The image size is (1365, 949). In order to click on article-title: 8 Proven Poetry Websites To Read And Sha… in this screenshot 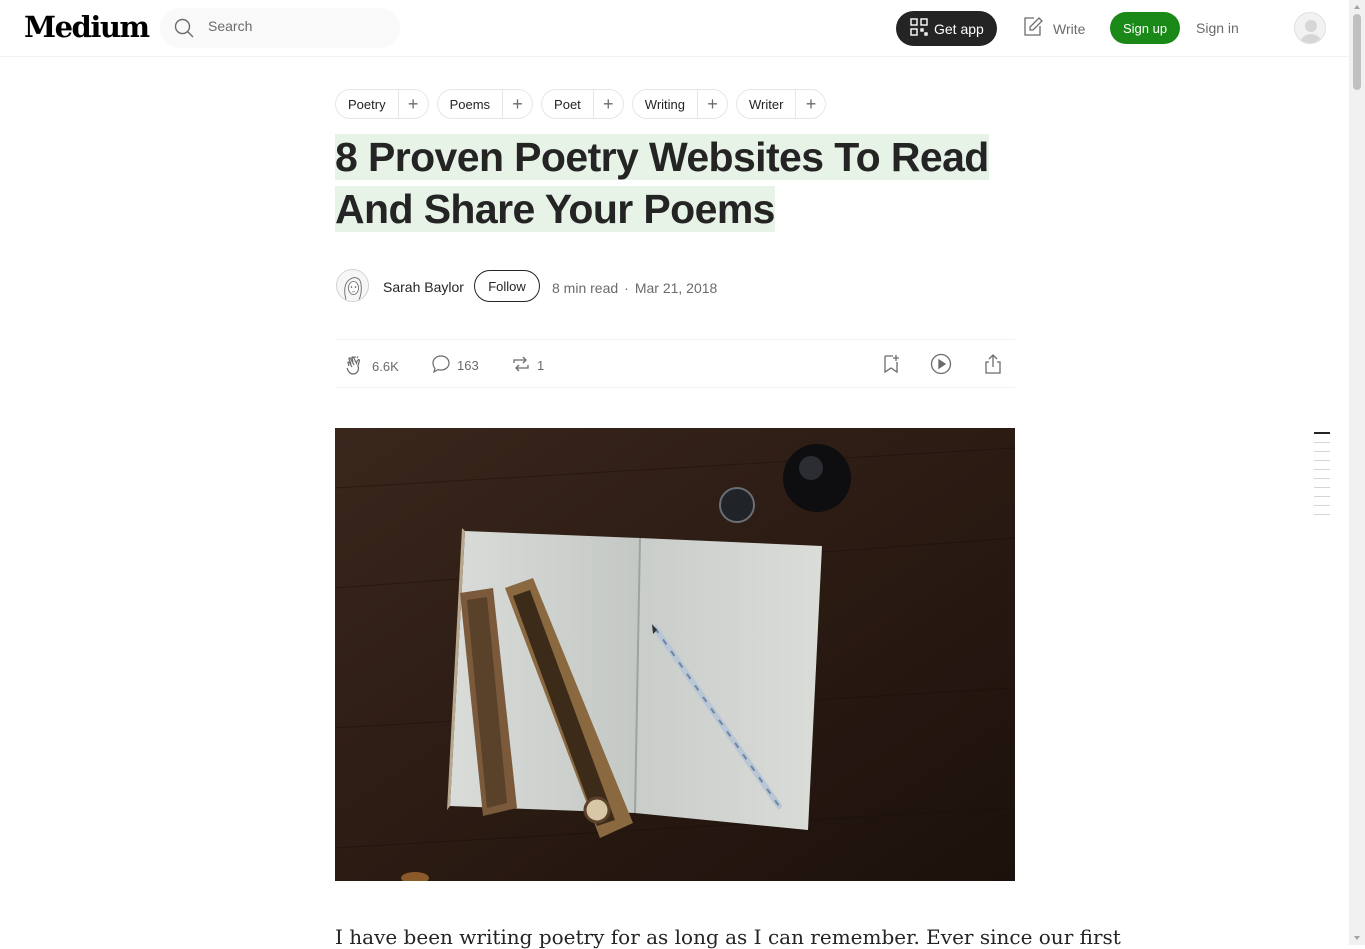, I will do `click(675, 183)`.